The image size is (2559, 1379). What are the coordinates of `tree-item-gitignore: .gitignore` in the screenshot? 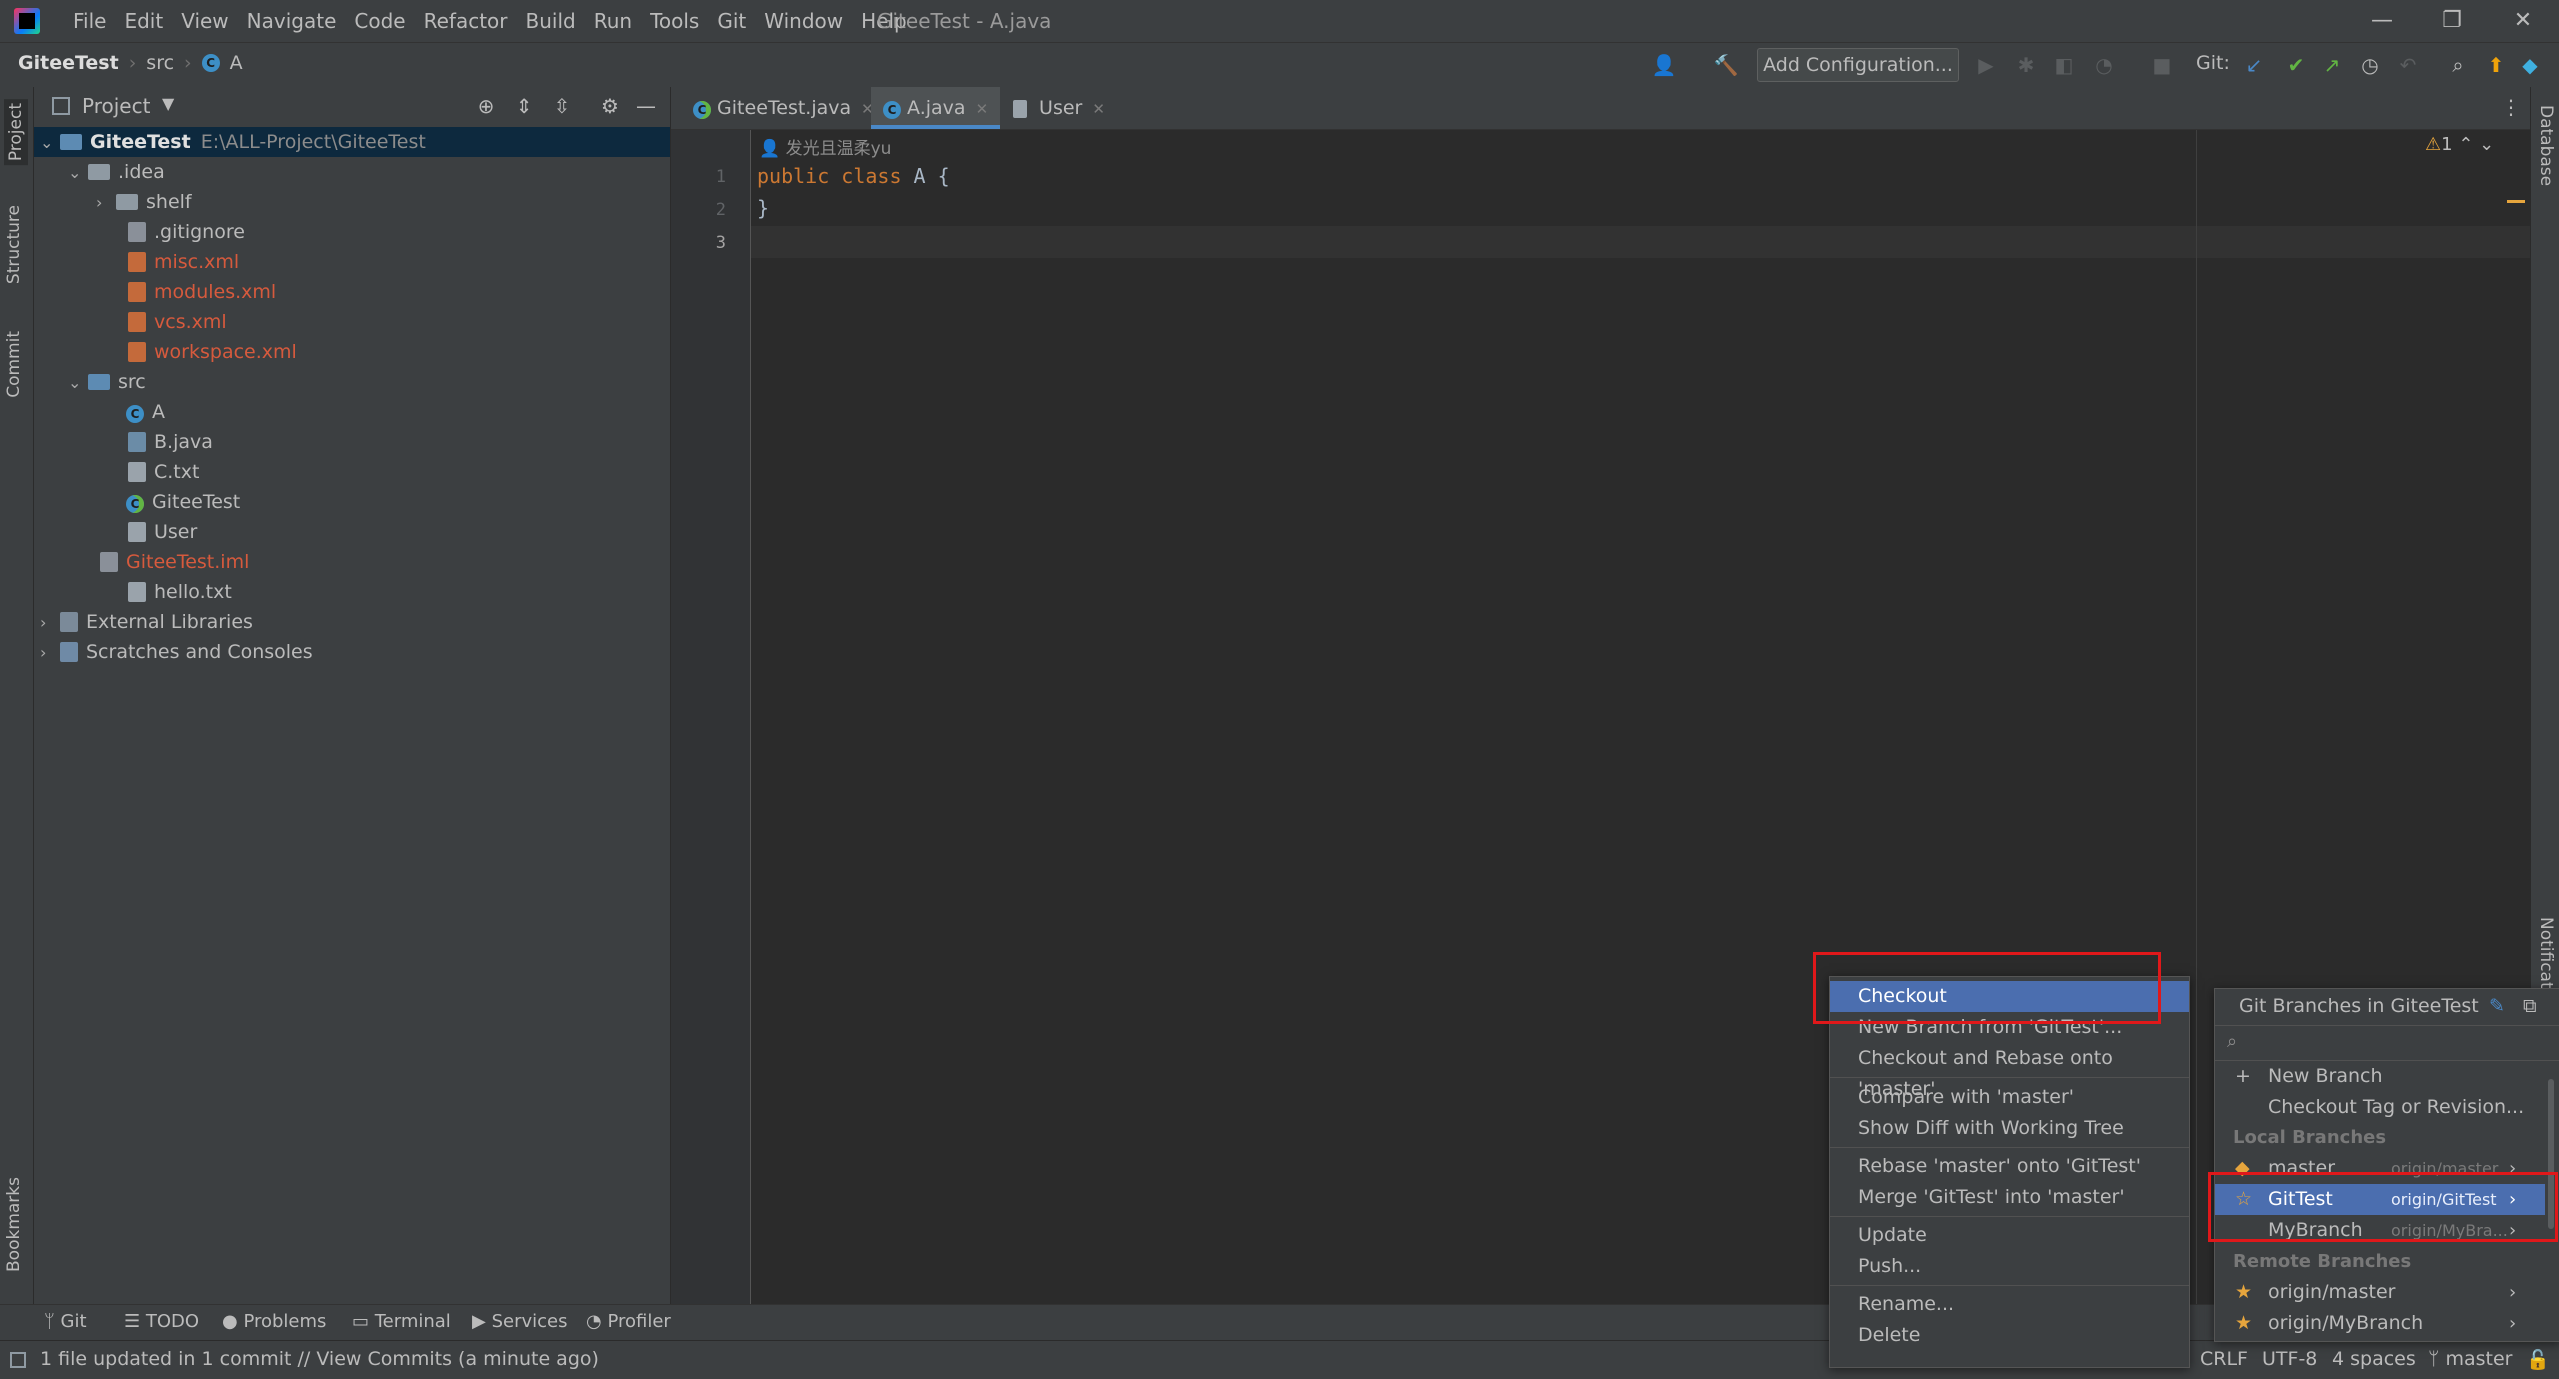 It's located at (352, 232).